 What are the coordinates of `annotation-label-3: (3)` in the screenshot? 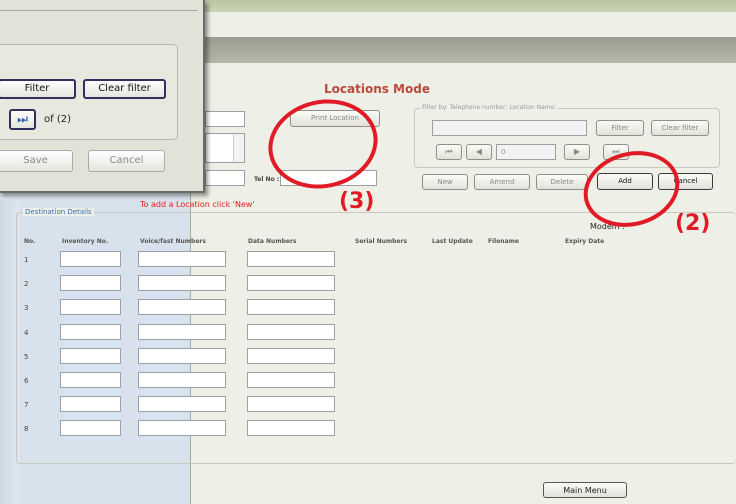 It's located at (357, 201).